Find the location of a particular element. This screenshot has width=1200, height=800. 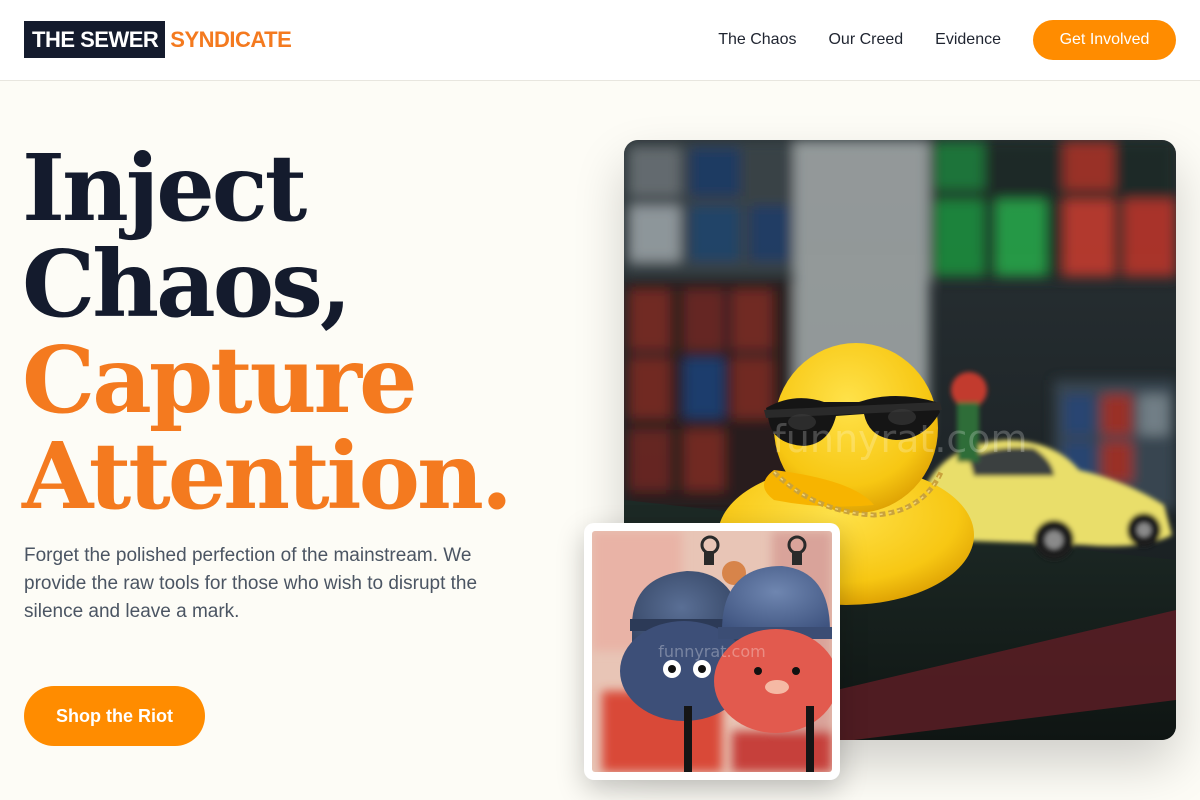

get-involved-button: Get Involved is located at coordinates (1104, 40).